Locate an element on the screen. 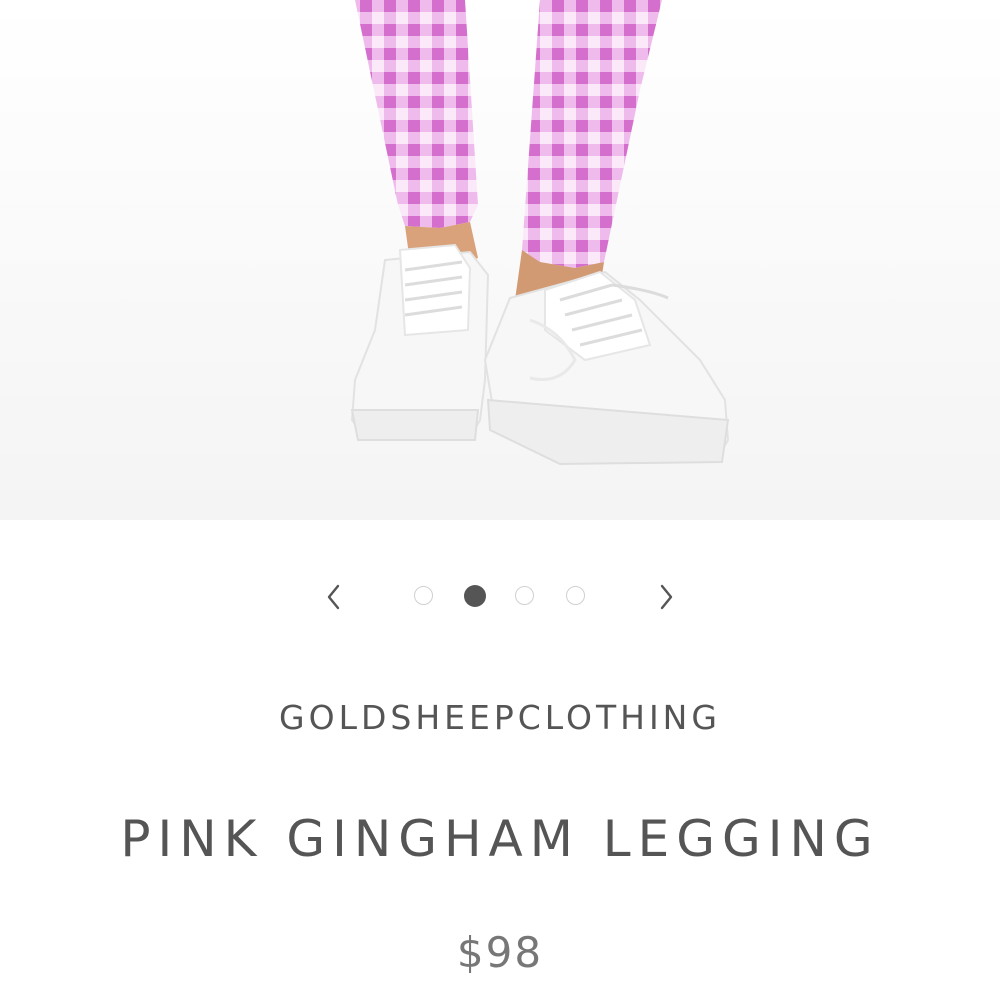  carousel-next-button is located at coordinates (666, 597).